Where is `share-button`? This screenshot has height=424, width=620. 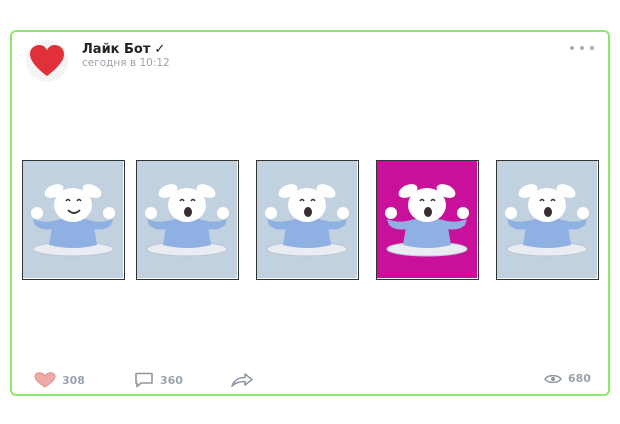 share-button is located at coordinates (242, 380).